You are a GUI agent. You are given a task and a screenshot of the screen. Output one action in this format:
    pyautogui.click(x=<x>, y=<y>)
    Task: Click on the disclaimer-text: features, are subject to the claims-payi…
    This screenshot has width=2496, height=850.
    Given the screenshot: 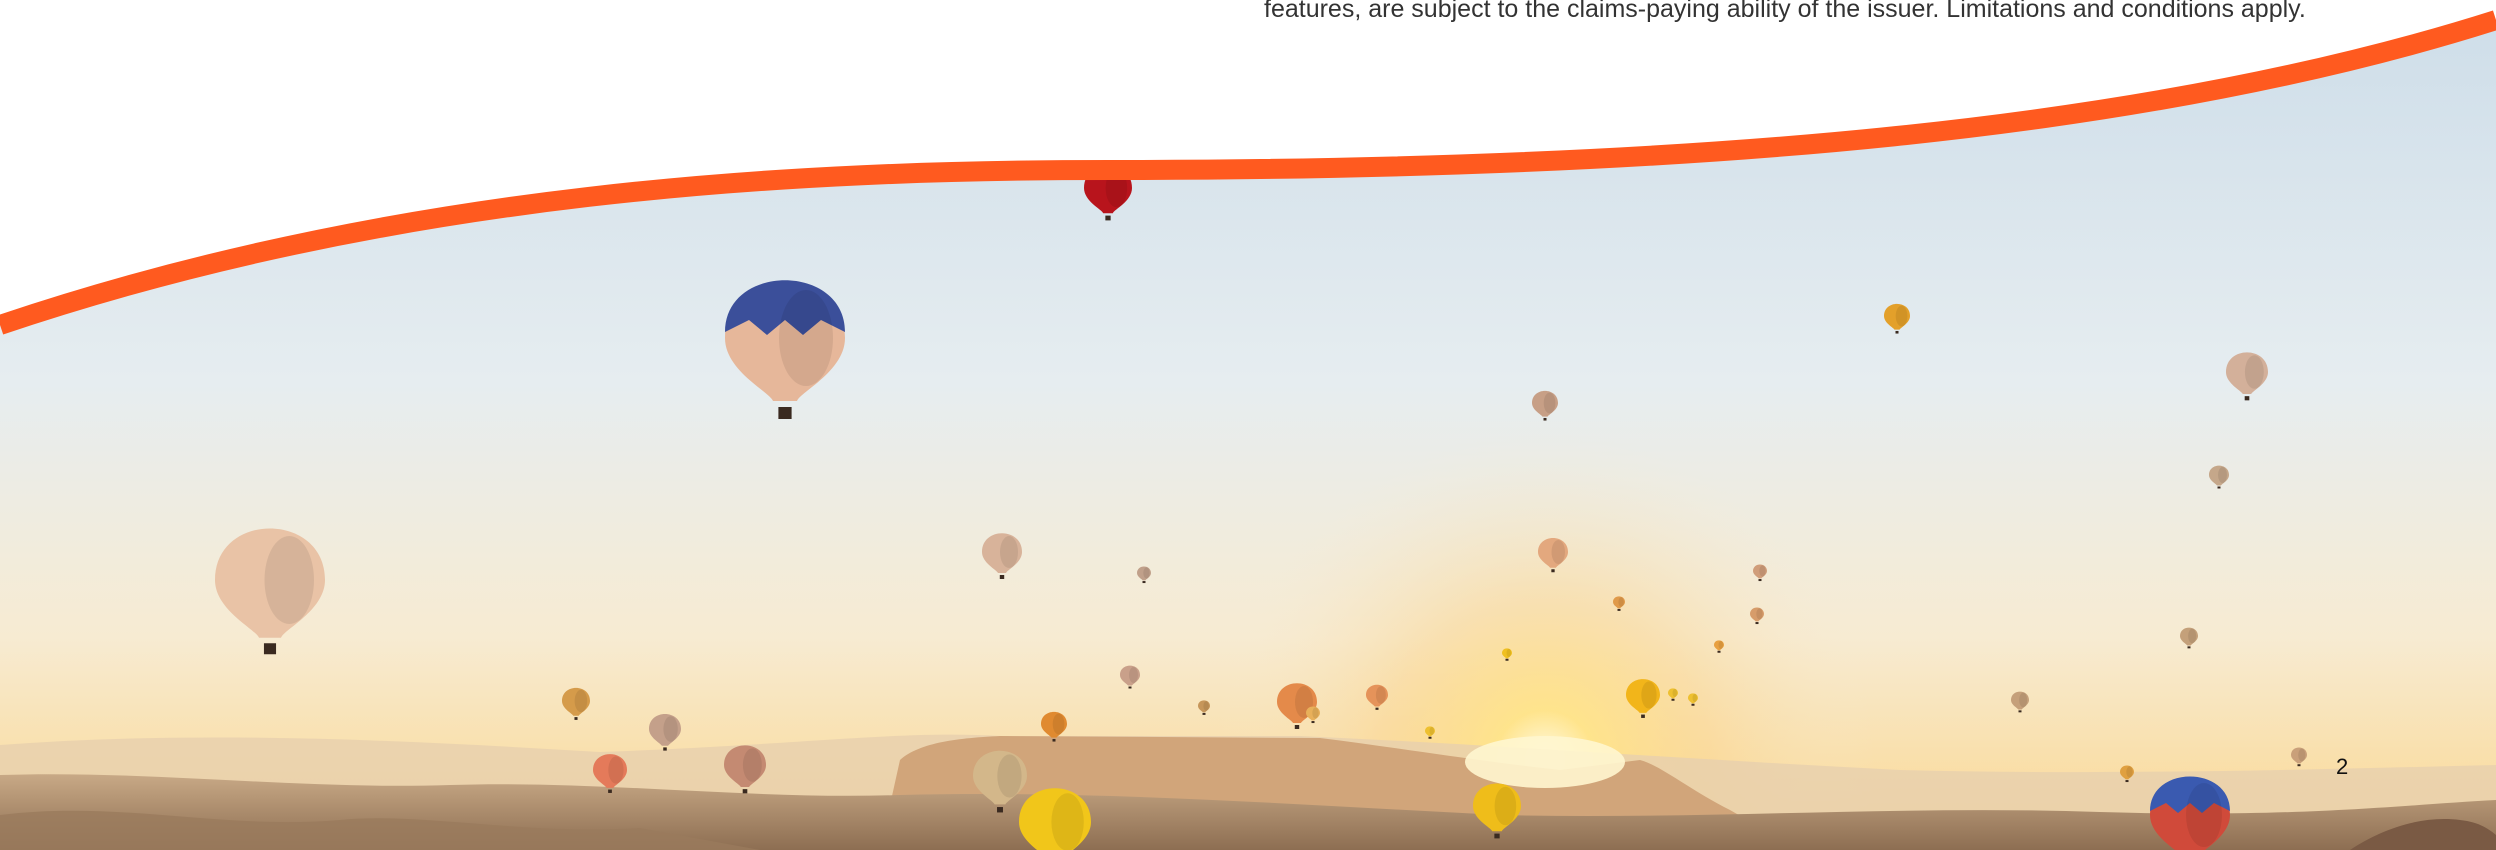 What is the action you would take?
    pyautogui.click(x=1785, y=11)
    